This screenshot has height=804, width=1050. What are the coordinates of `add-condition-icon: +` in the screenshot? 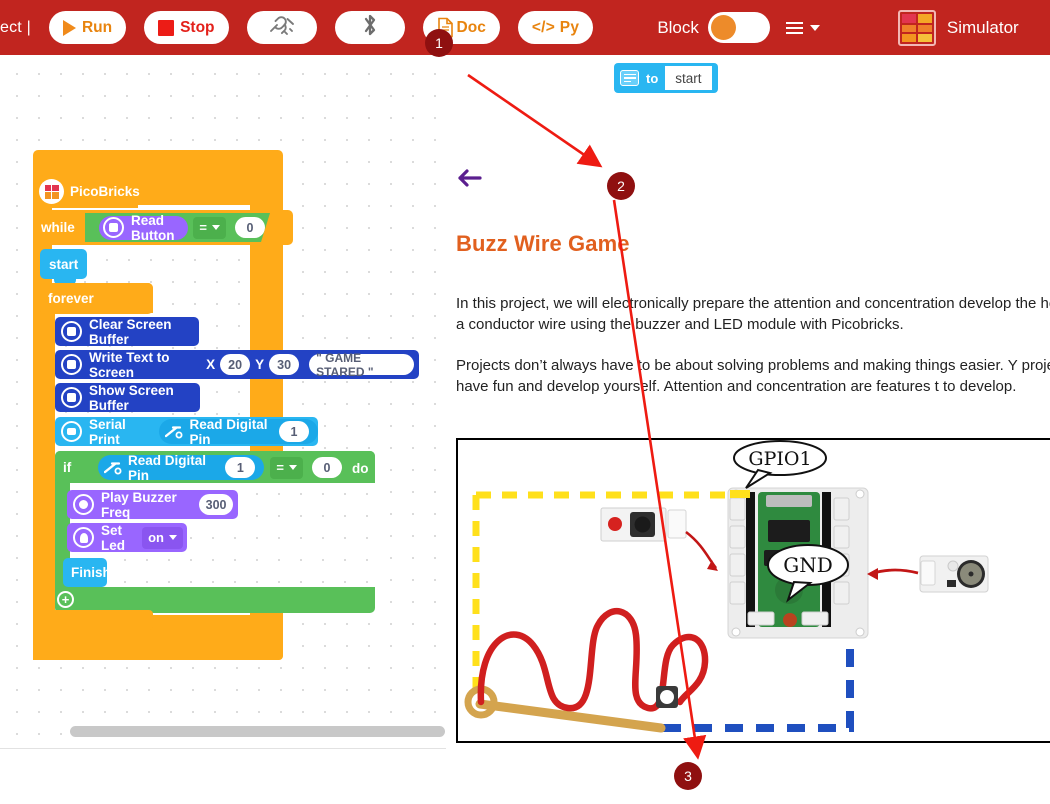 It's located at (65, 599).